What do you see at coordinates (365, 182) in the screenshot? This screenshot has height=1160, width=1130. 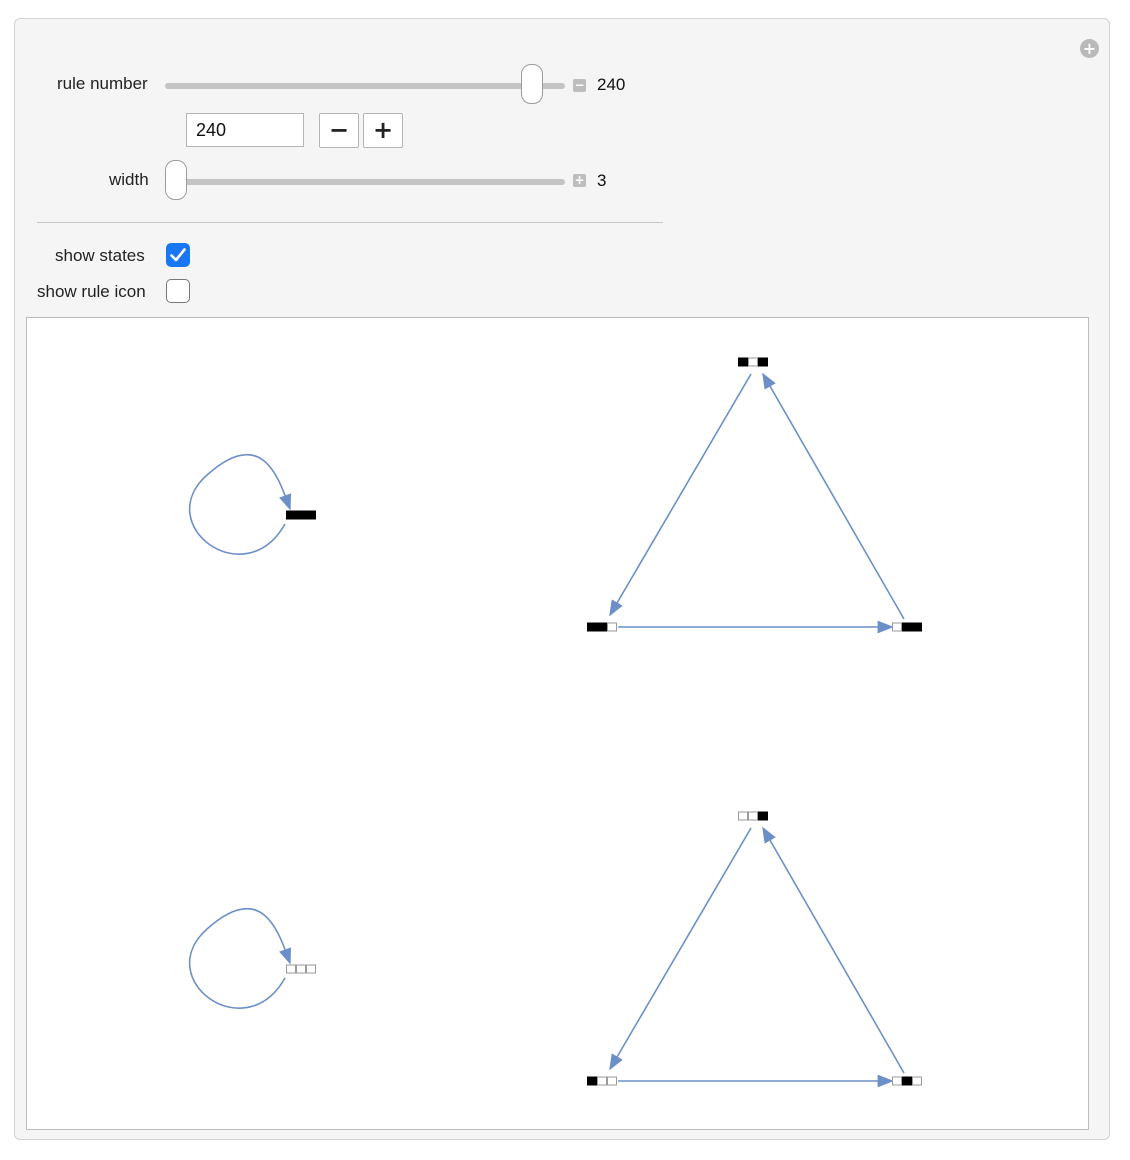 I see `width-slider-track` at bounding box center [365, 182].